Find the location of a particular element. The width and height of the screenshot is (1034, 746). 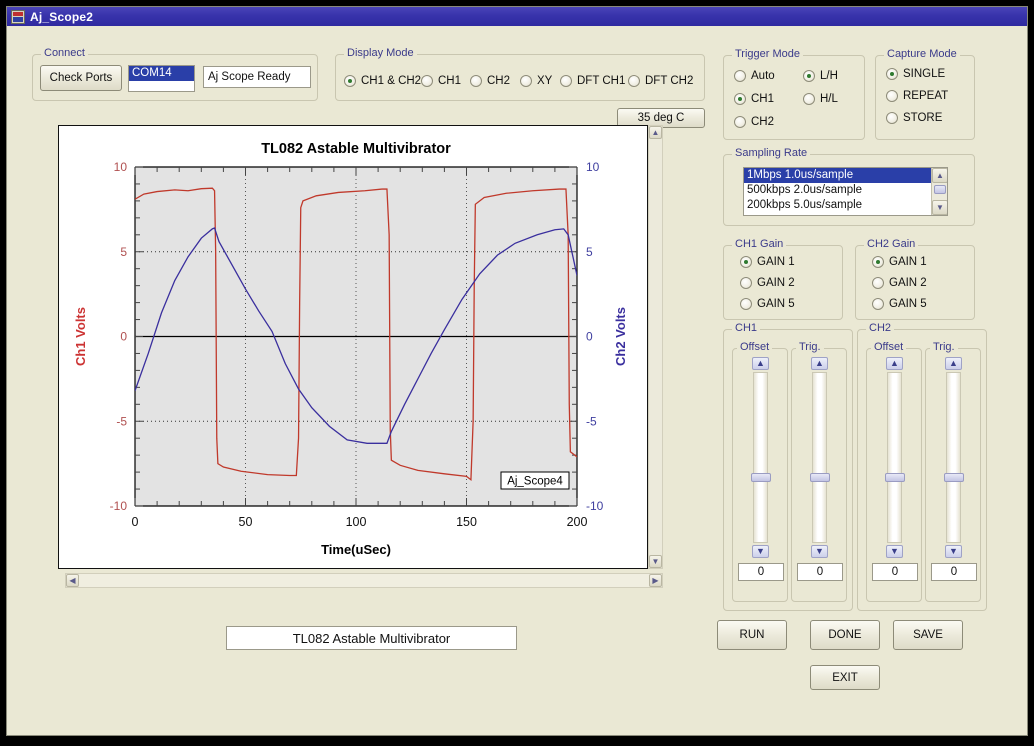

ch2-trig-down-arrow-icon: ▼ is located at coordinates (953, 551).